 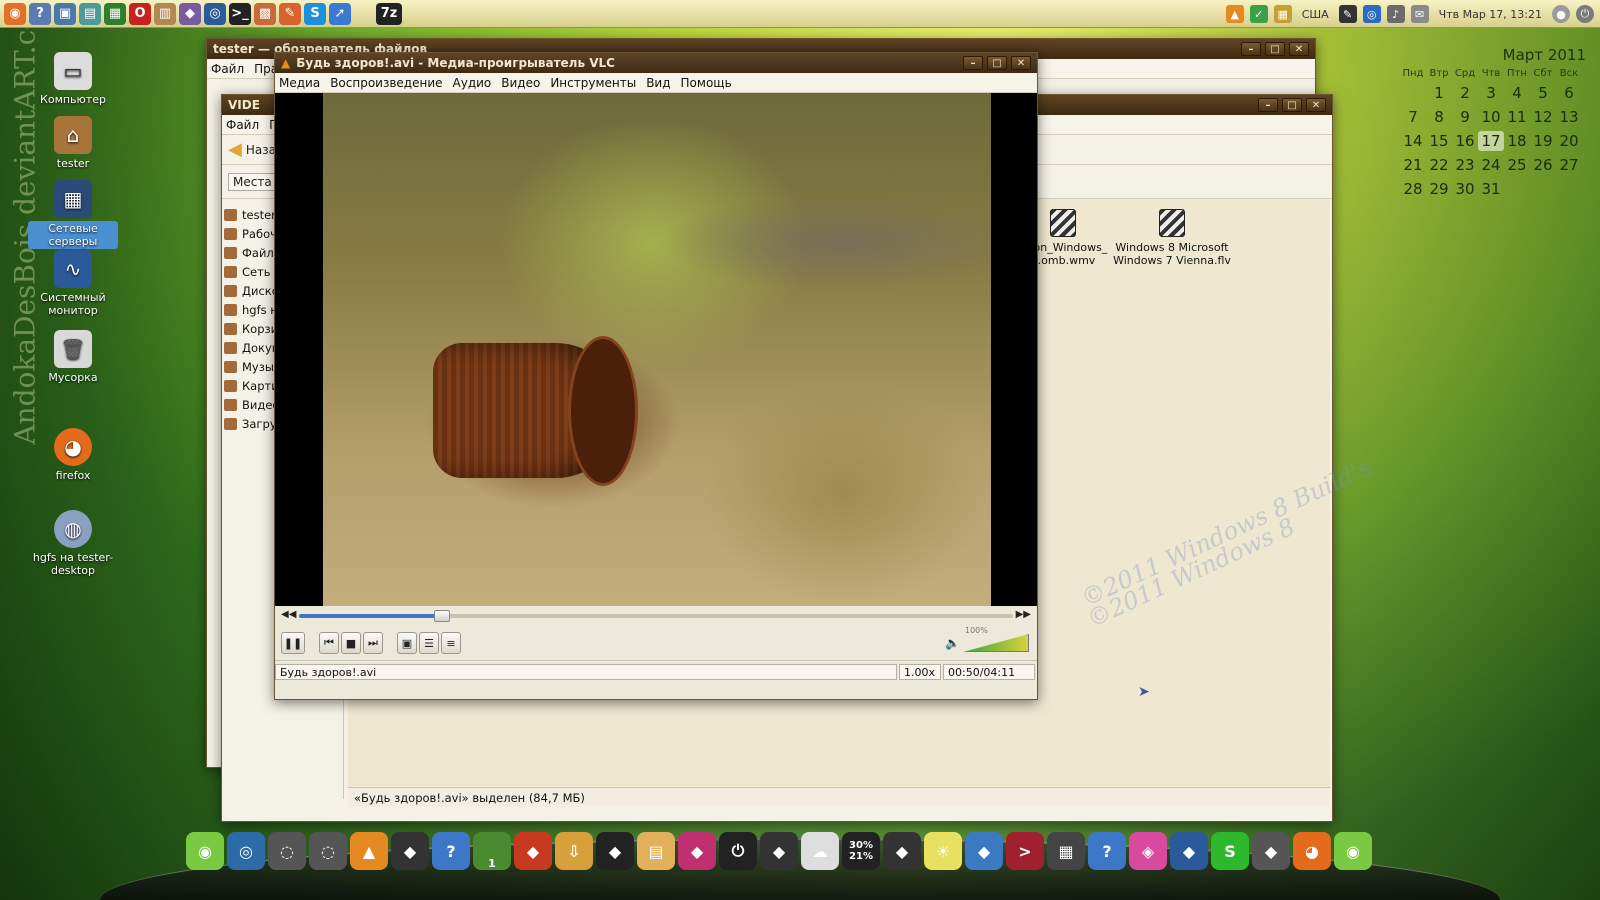 What do you see at coordinates (1347, 14) in the screenshot?
I see `pen-icon: ✎` at bounding box center [1347, 14].